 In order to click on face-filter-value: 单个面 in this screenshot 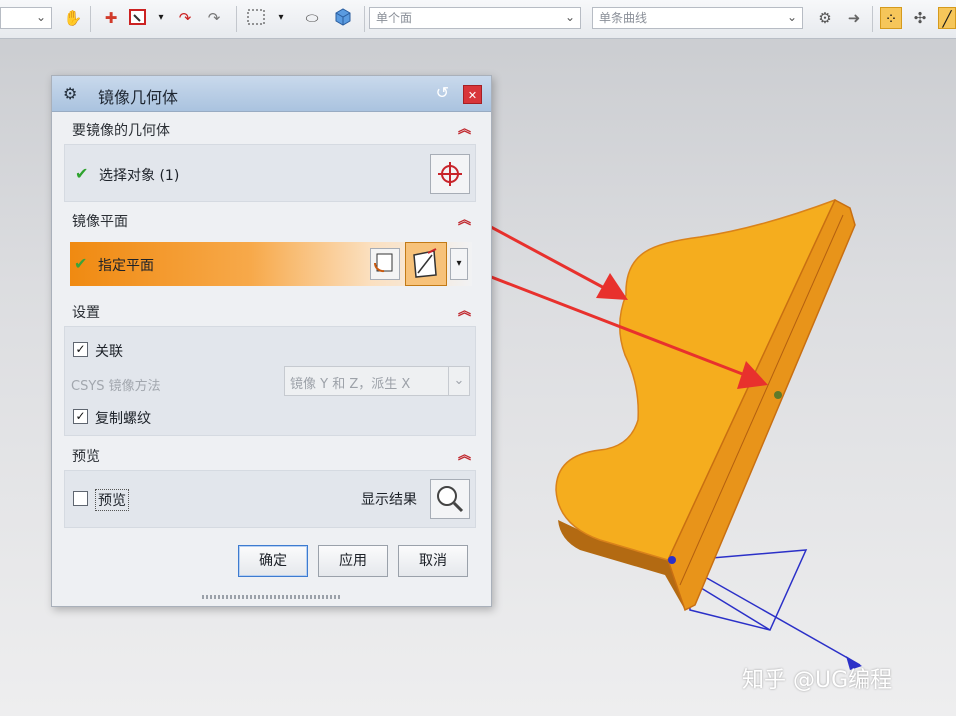, I will do `click(394, 18)`.